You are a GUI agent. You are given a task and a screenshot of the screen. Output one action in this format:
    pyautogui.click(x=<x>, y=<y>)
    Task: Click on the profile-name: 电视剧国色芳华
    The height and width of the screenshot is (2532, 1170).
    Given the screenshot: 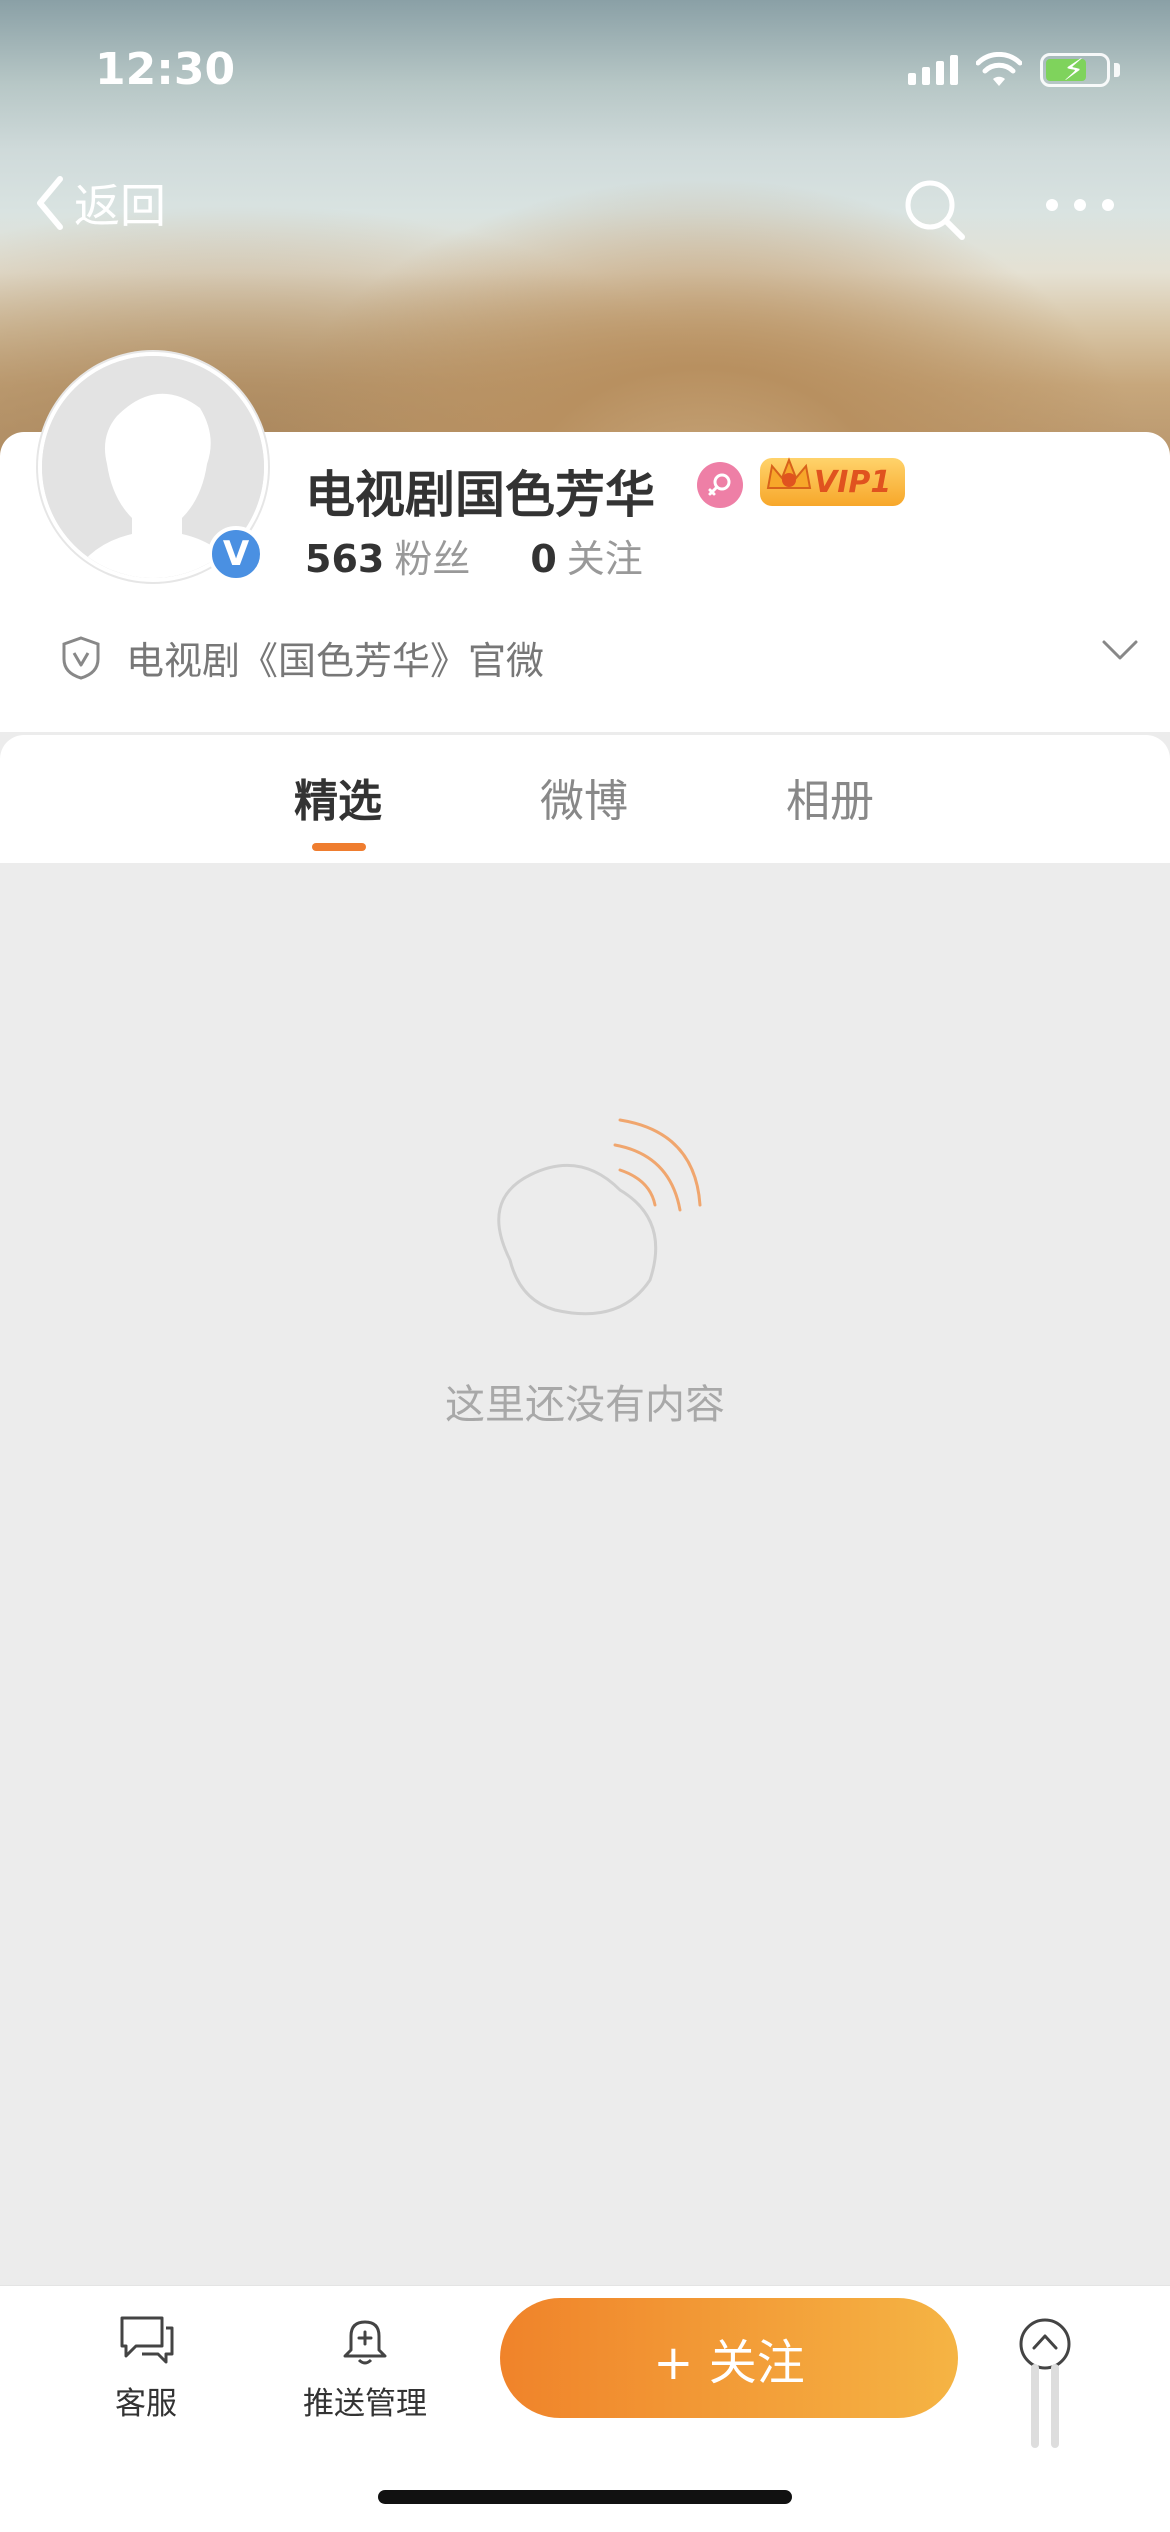 What is the action you would take?
    pyautogui.click(x=480, y=495)
    